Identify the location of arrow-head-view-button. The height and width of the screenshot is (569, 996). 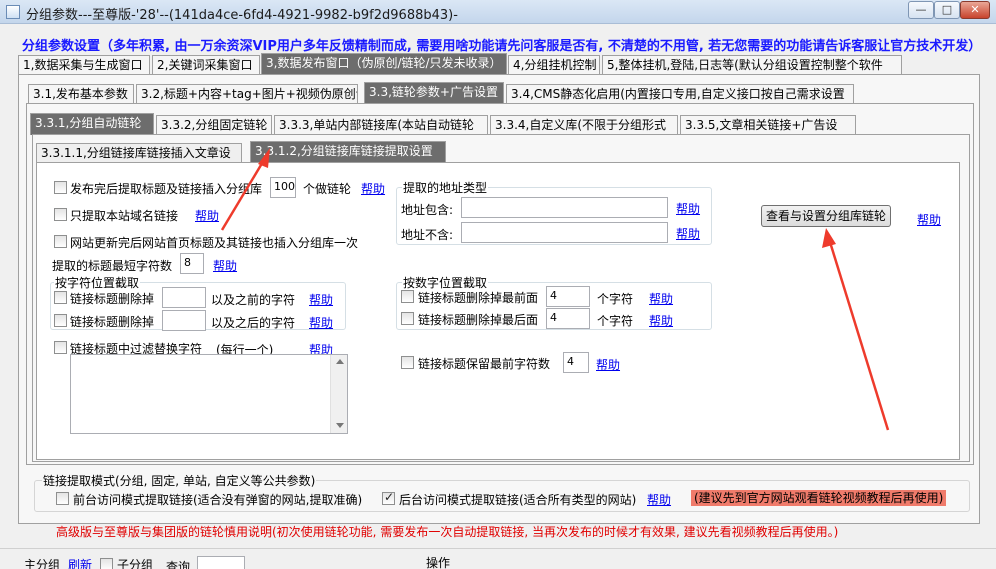
(829, 238).